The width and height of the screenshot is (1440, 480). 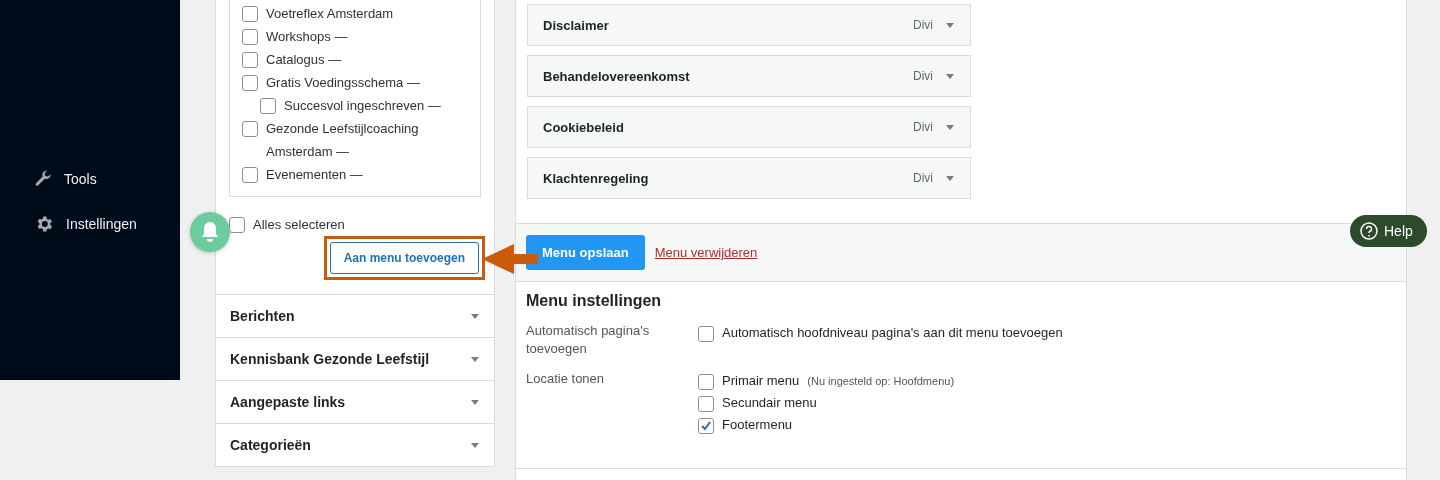 What do you see at coordinates (101, 224) in the screenshot?
I see `sidebar-label: Instellingen` at bounding box center [101, 224].